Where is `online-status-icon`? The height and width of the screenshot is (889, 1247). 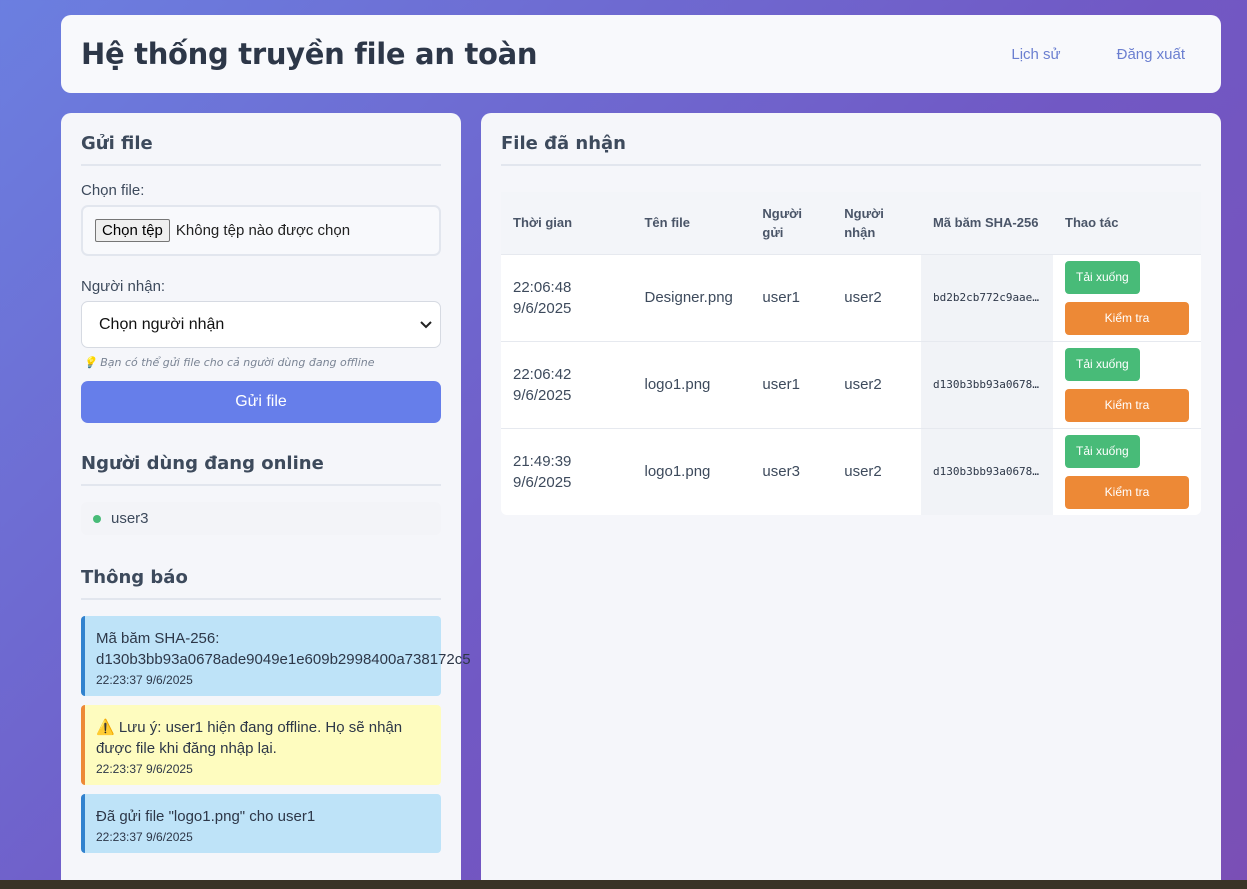
online-status-icon is located at coordinates (97, 518).